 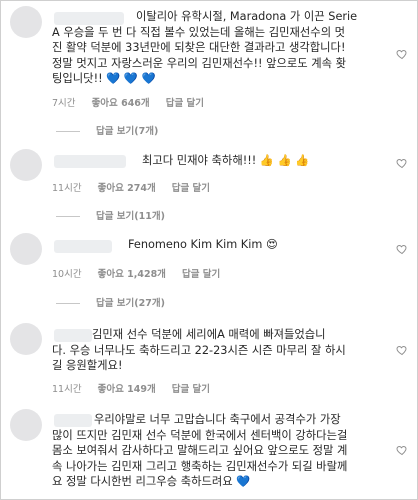 What do you see at coordinates (121, 103) in the screenshot?
I see `likes-count: 좋아요 646개` at bounding box center [121, 103].